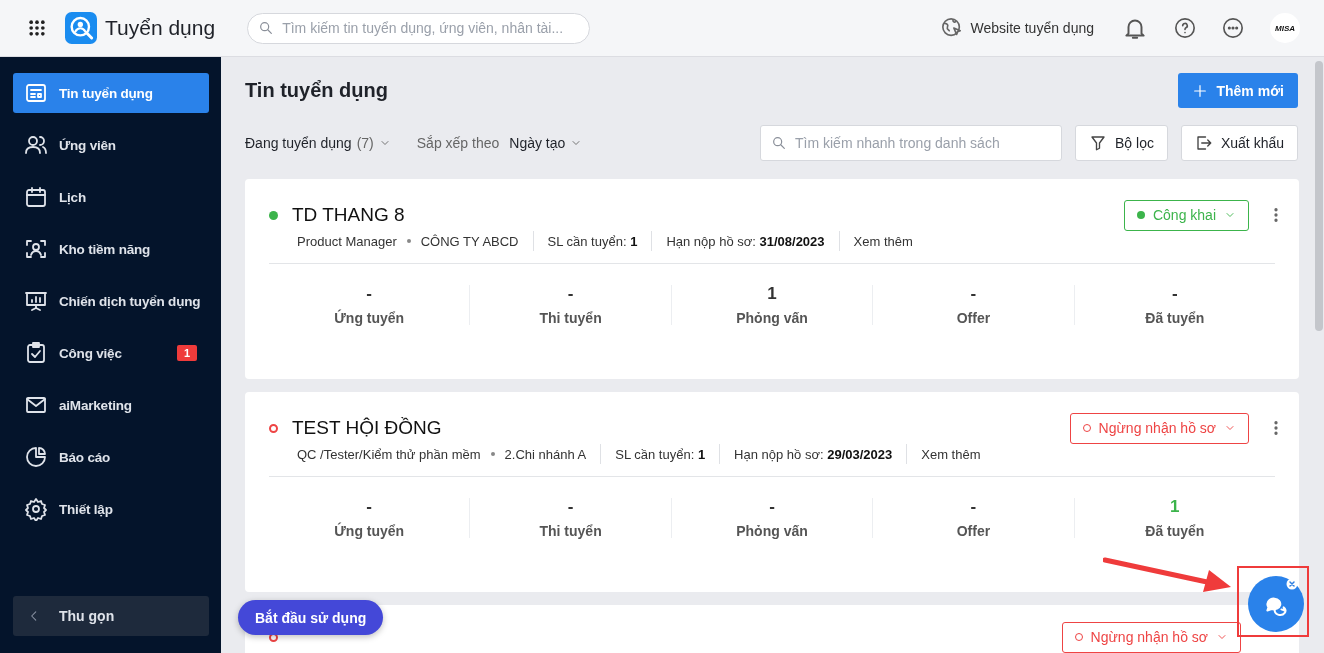 This screenshot has width=1324, height=653. What do you see at coordinates (1098, 143) in the screenshot?
I see `funnel-icon` at bounding box center [1098, 143].